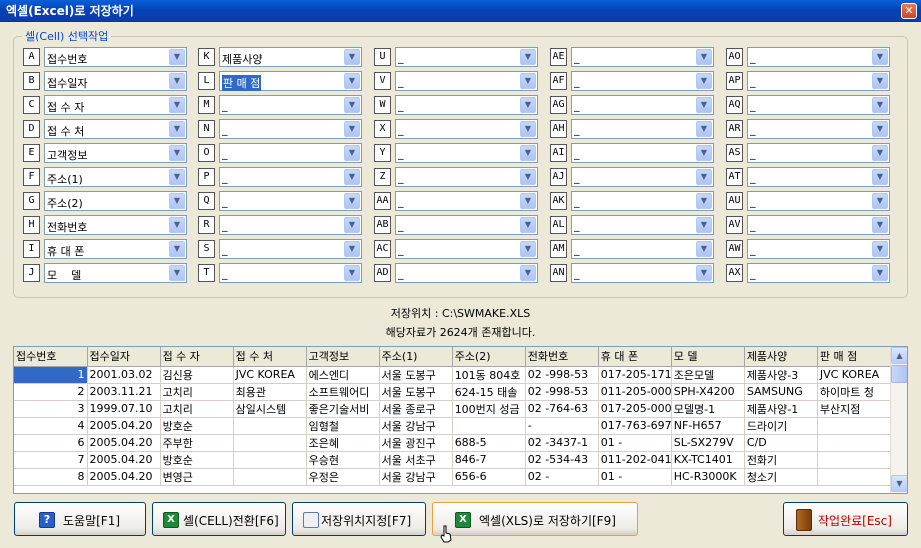  Describe the element at coordinates (708, 392) in the screenshot. I see `table-cell: SPH-X4200` at that location.